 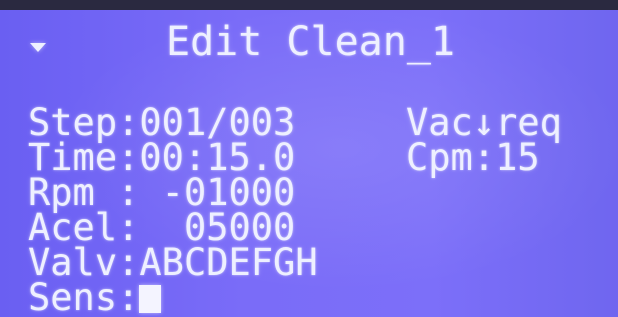 I want to click on text-cursor, so click(x=150, y=299).